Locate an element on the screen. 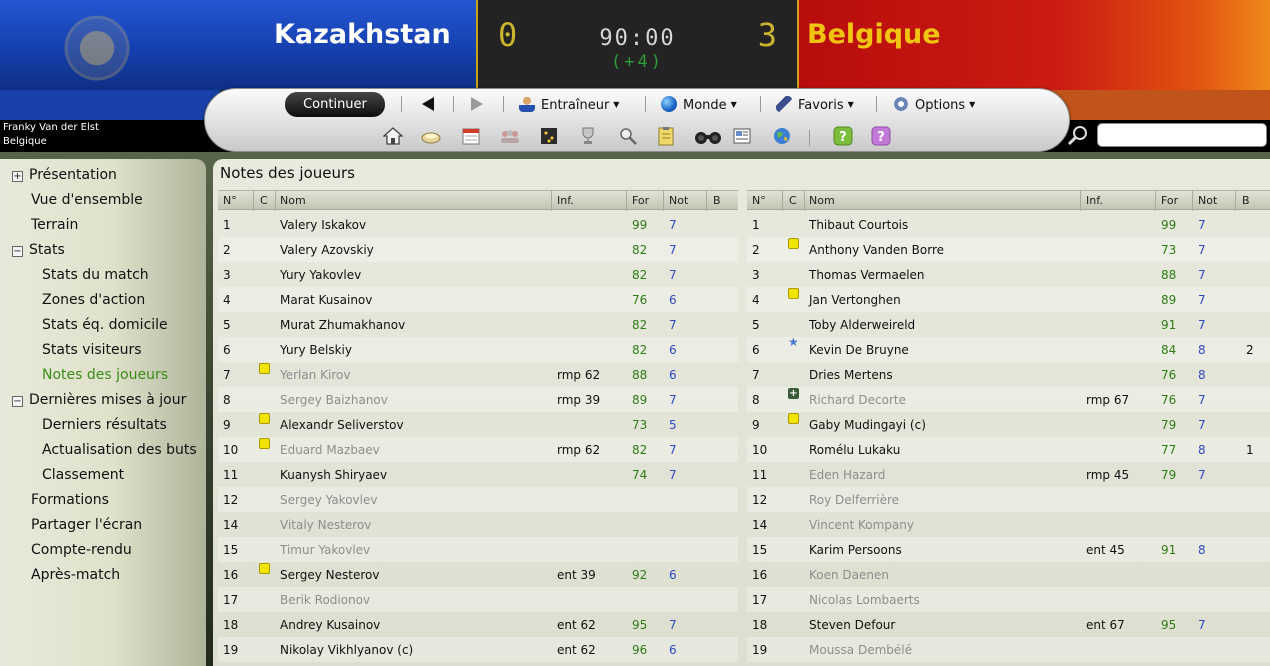  column-number-header: N° is located at coordinates (230, 200).